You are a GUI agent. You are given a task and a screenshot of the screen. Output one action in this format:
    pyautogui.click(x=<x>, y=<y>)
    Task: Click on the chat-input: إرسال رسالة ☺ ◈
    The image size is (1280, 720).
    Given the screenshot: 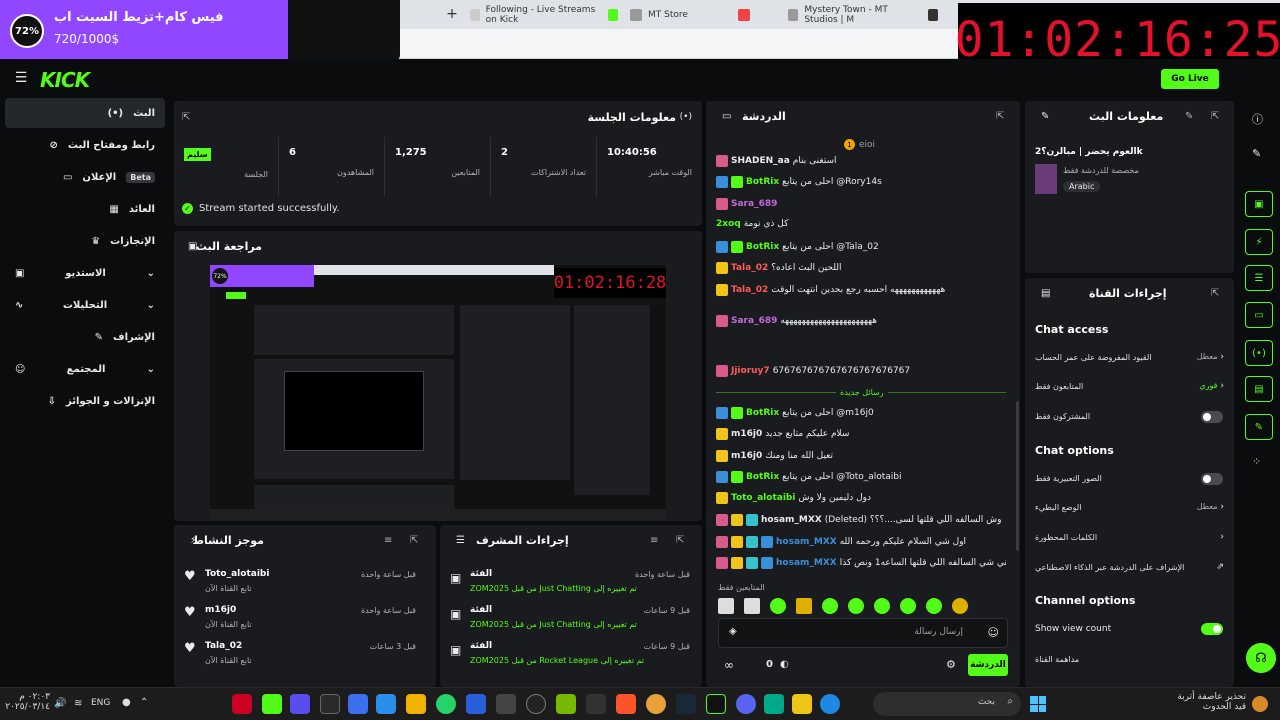 What is the action you would take?
    pyautogui.click(x=863, y=633)
    